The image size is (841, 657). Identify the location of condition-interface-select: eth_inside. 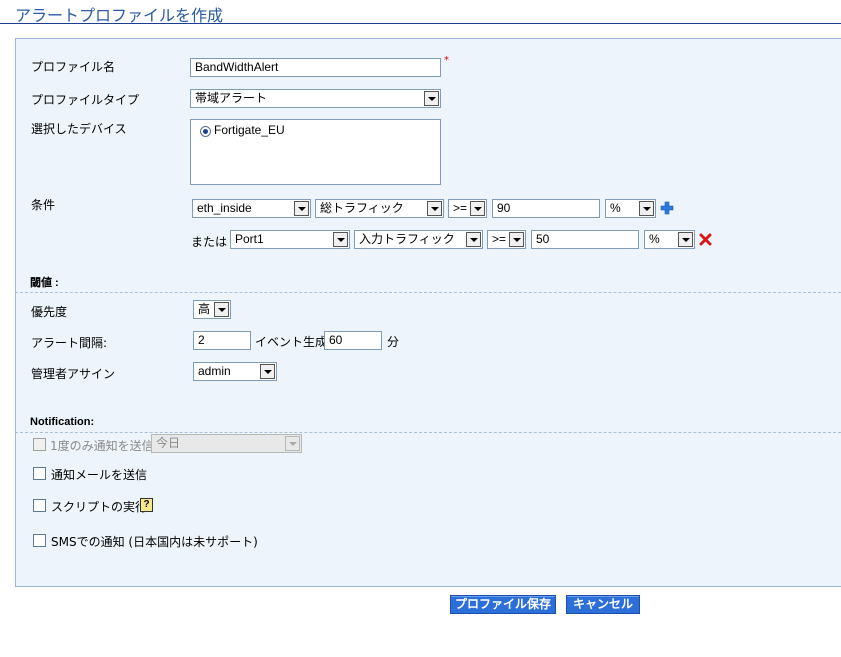
(251, 208).